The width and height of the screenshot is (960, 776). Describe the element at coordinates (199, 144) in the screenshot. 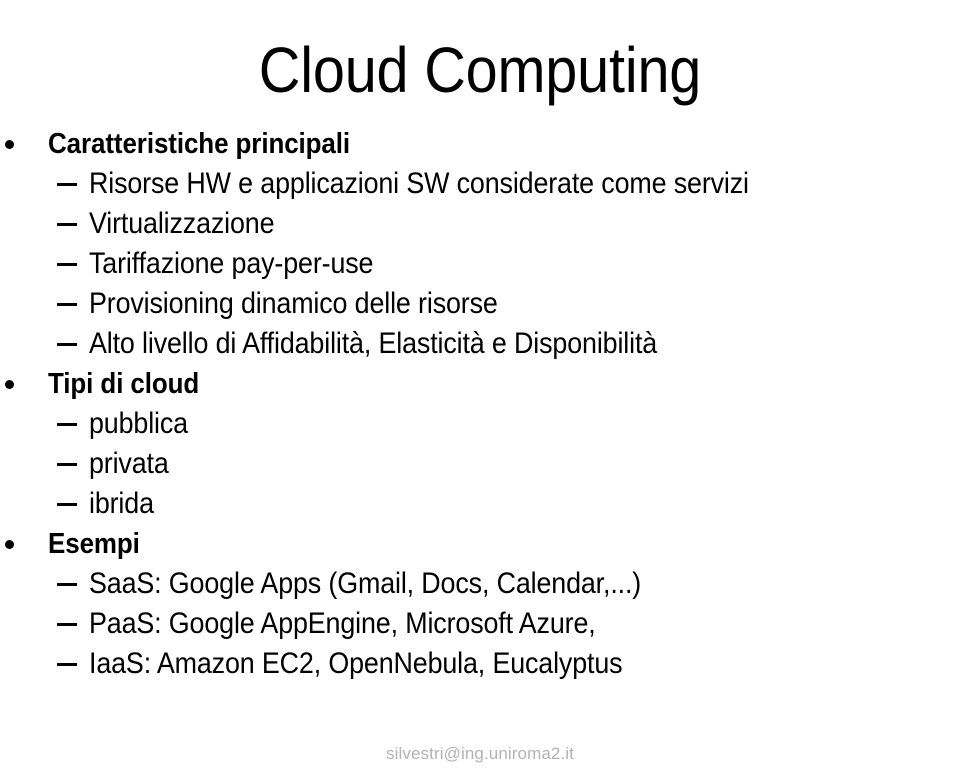

I see `bullet-text: Caratteristiche principali` at that location.